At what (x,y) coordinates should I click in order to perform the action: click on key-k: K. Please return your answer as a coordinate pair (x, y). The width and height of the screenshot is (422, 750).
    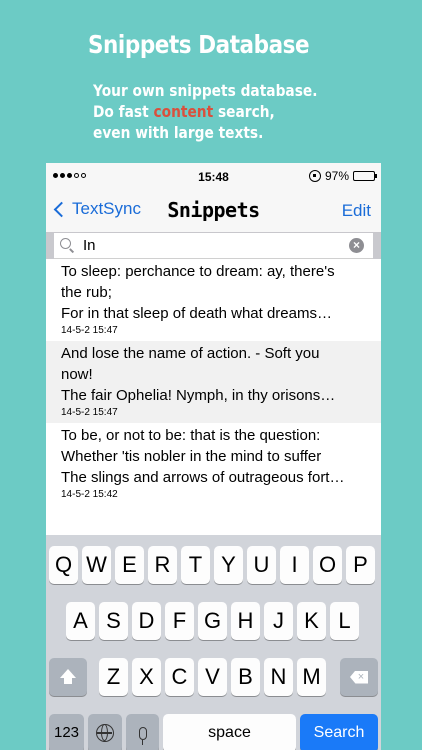
    Looking at the image, I should click on (311, 621).